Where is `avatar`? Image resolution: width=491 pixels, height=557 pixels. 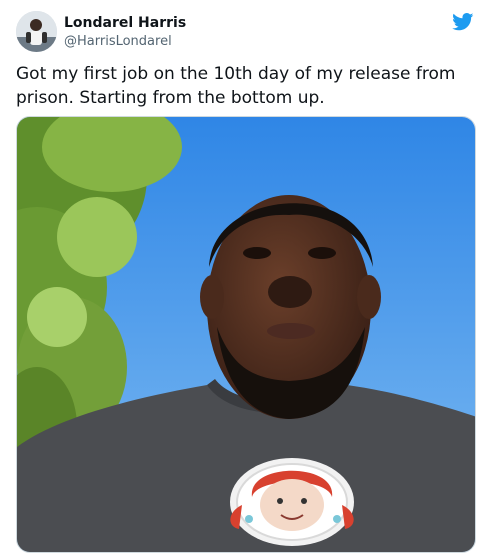 avatar is located at coordinates (36, 31).